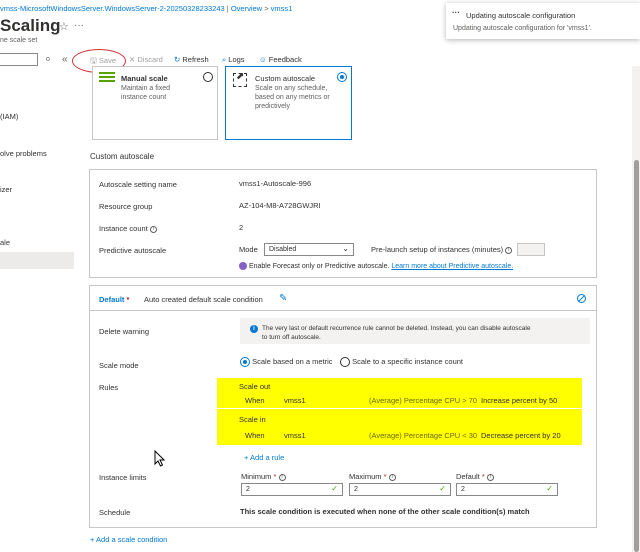 The image size is (640, 552). I want to click on add-scale-condition-link: + Add a scale condition, so click(128, 539).